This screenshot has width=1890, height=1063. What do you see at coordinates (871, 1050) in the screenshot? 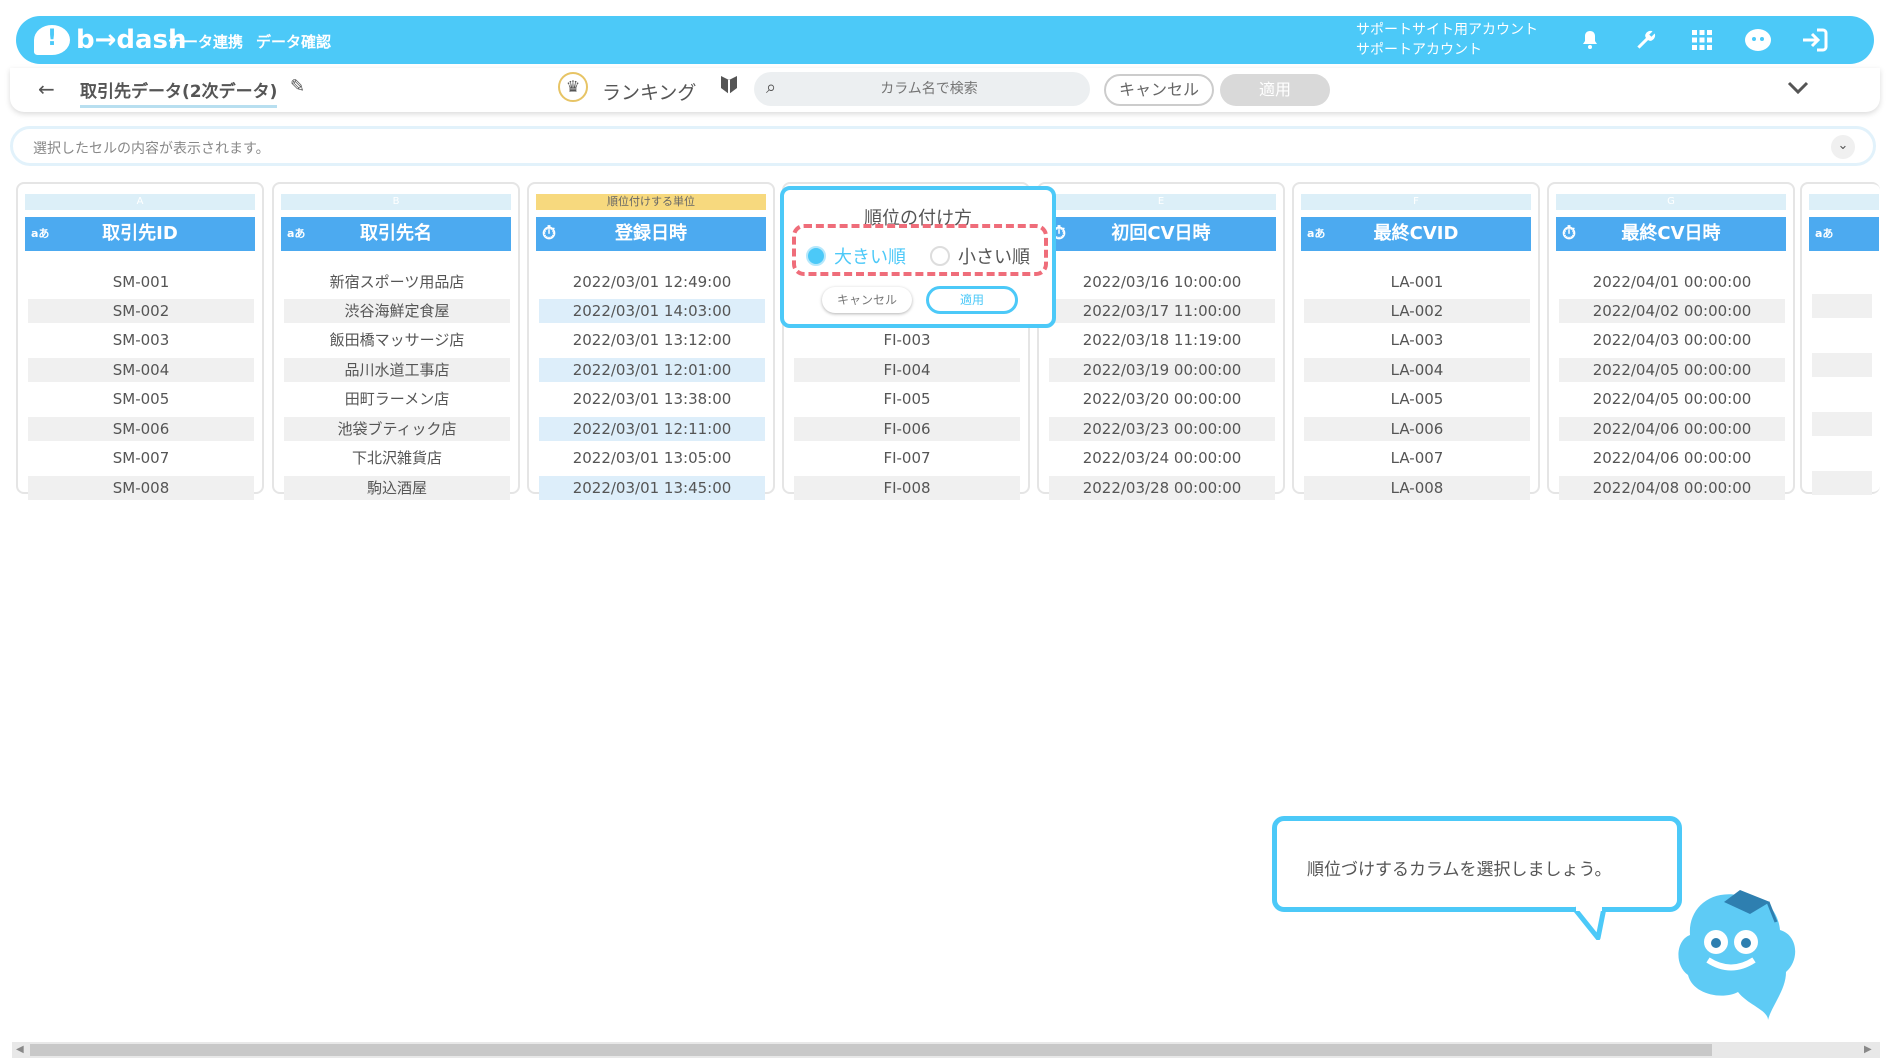
I see `scrollbar-thumb` at bounding box center [871, 1050].